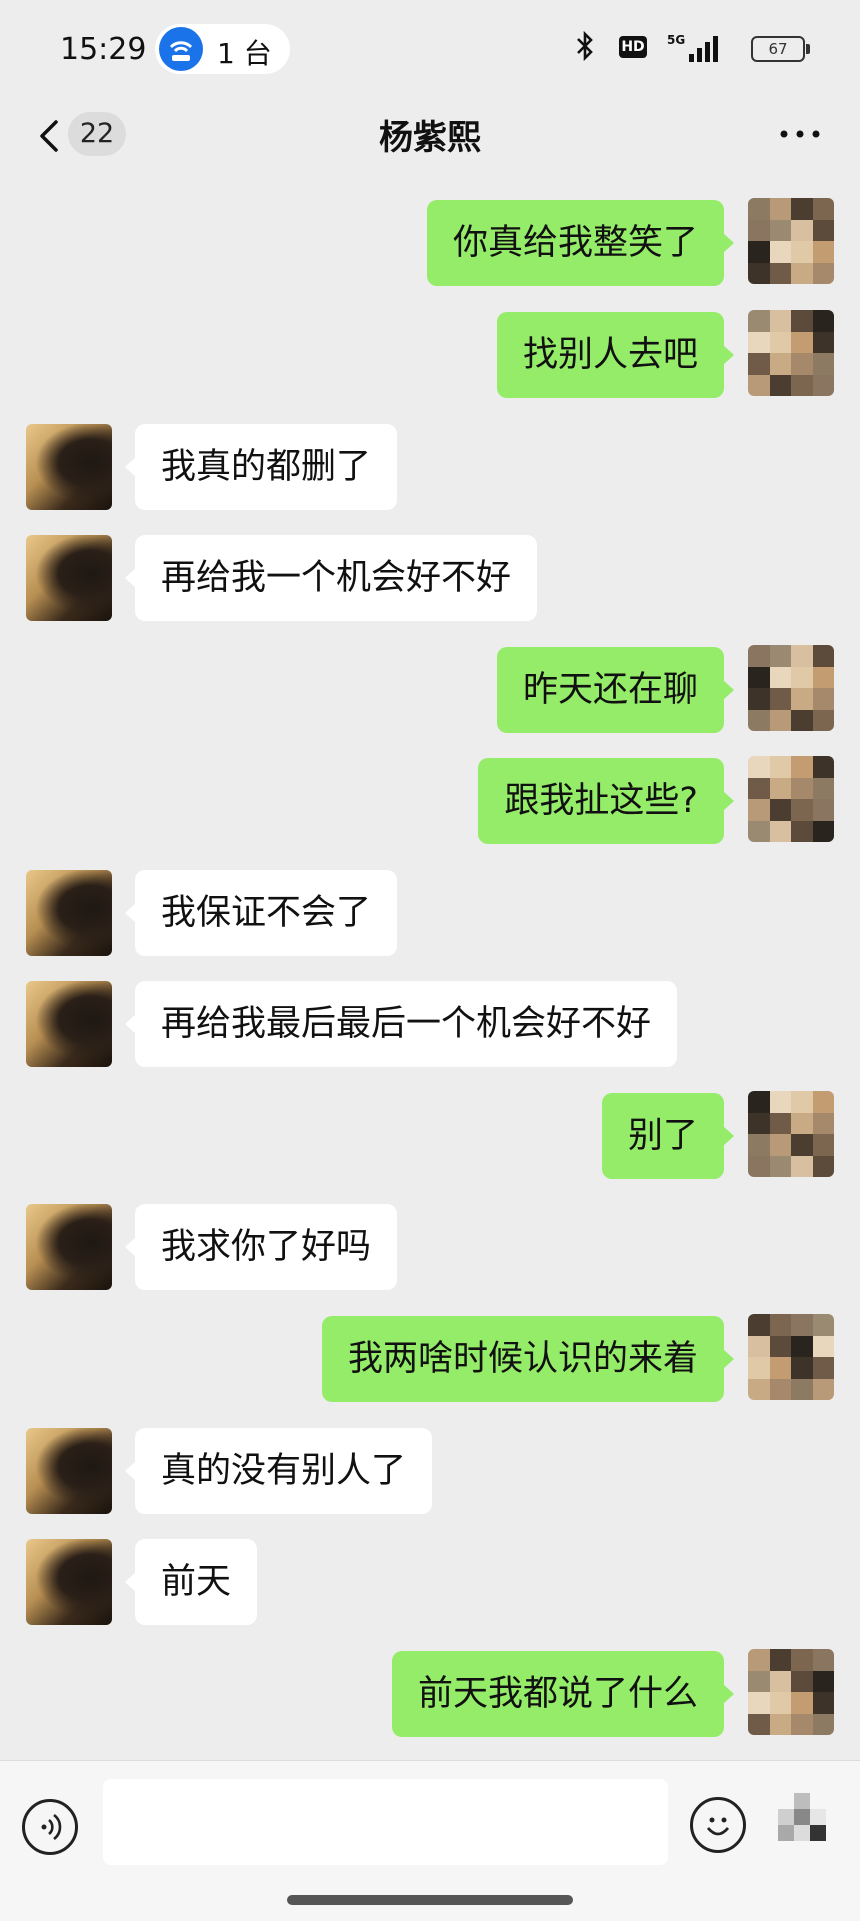 The width and height of the screenshot is (860, 1921). I want to click on attachment-button, so click(807, 1825).